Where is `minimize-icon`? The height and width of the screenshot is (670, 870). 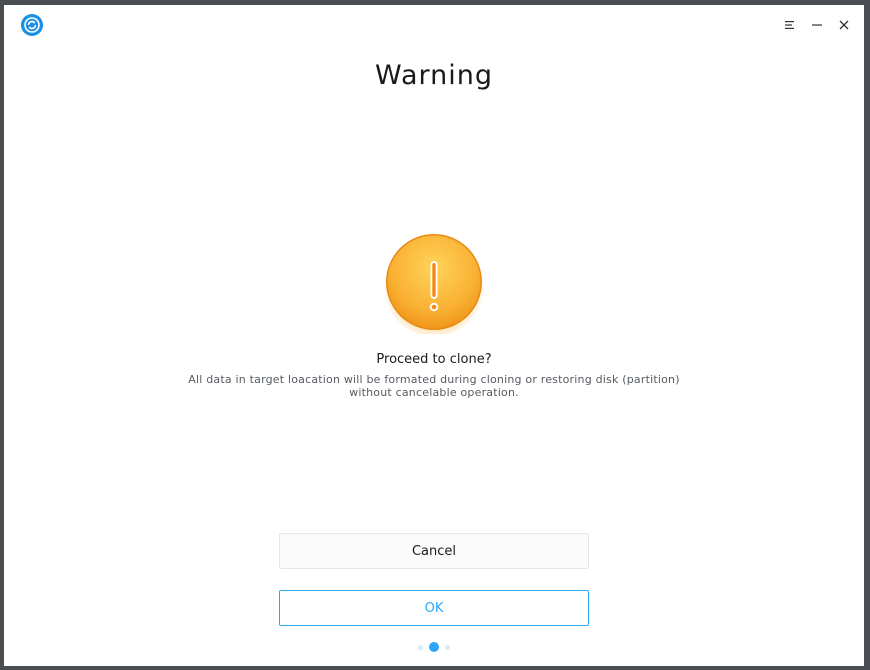 minimize-icon is located at coordinates (817, 25).